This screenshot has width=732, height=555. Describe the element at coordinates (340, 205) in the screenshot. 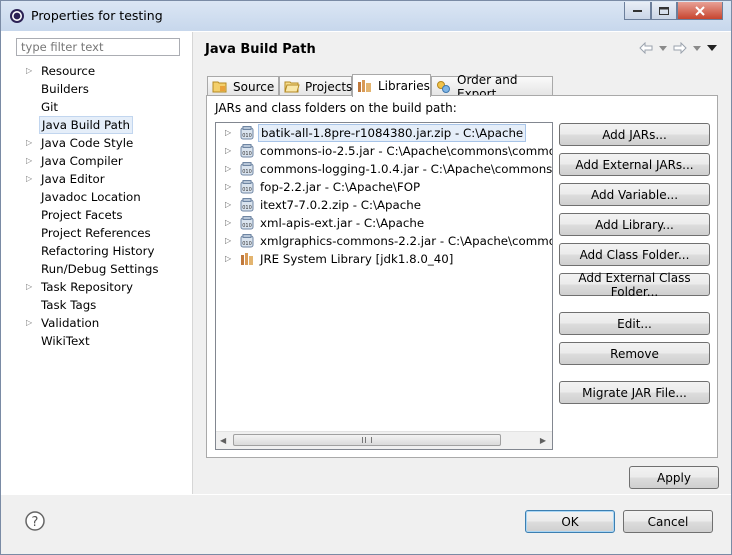

I see `list-item-label: itext7-7.0.2.zip - C:\Apache` at that location.